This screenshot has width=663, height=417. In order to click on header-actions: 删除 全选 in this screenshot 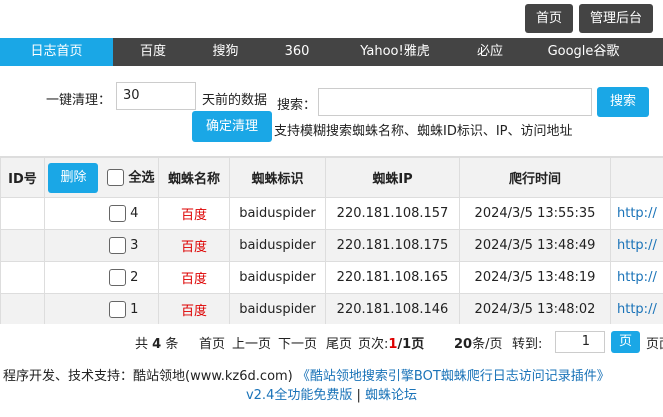, I will do `click(101, 177)`.